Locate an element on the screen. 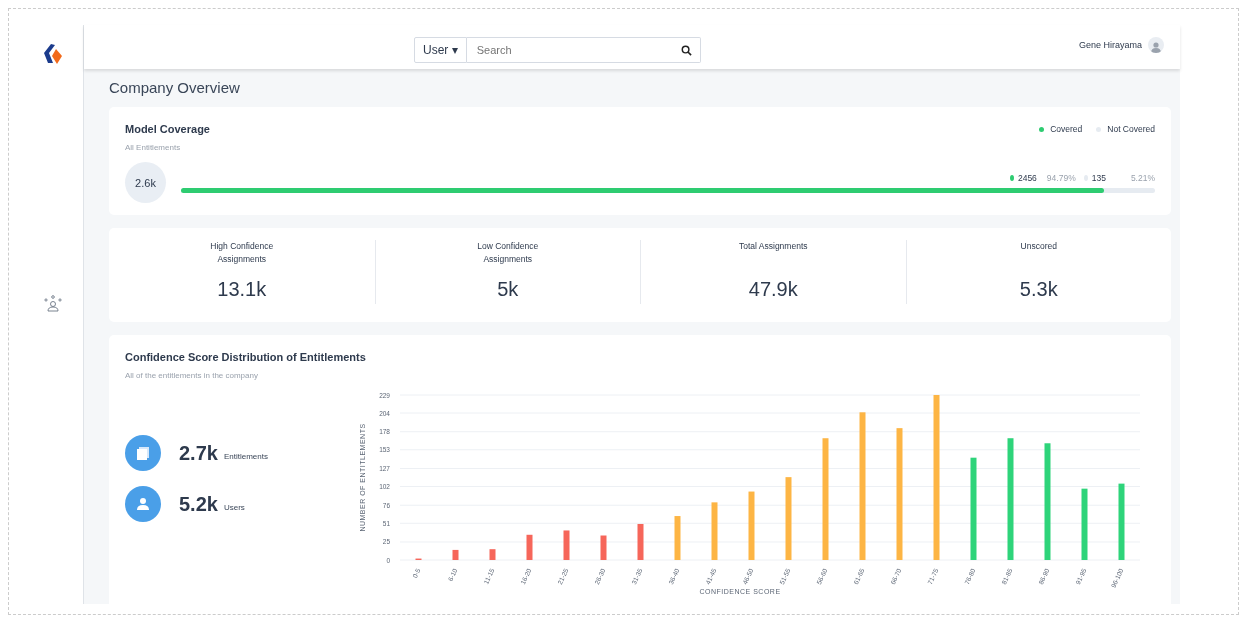 Image resolution: width=1247 pixels, height=623 pixels. avatar-icon is located at coordinates (1156, 45).